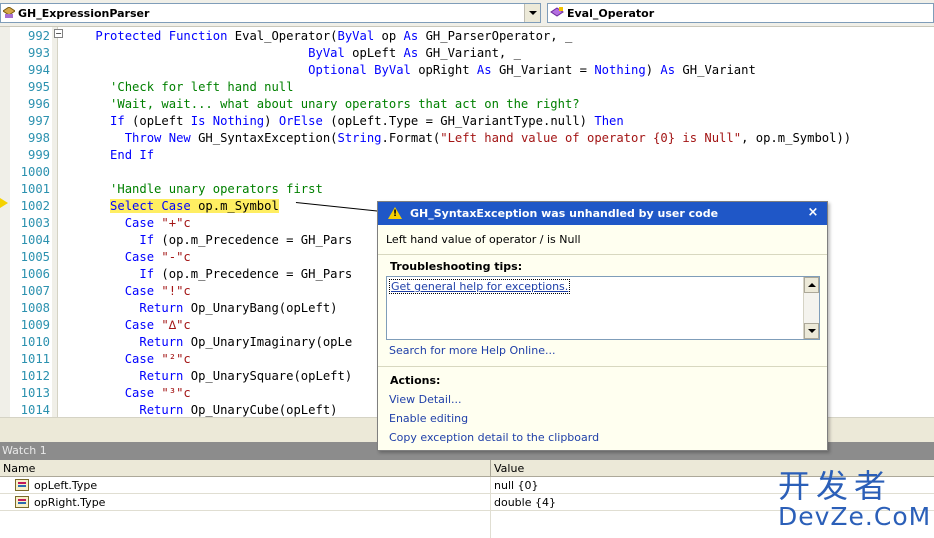  I want to click on line-number: 1000, so click(35, 172).